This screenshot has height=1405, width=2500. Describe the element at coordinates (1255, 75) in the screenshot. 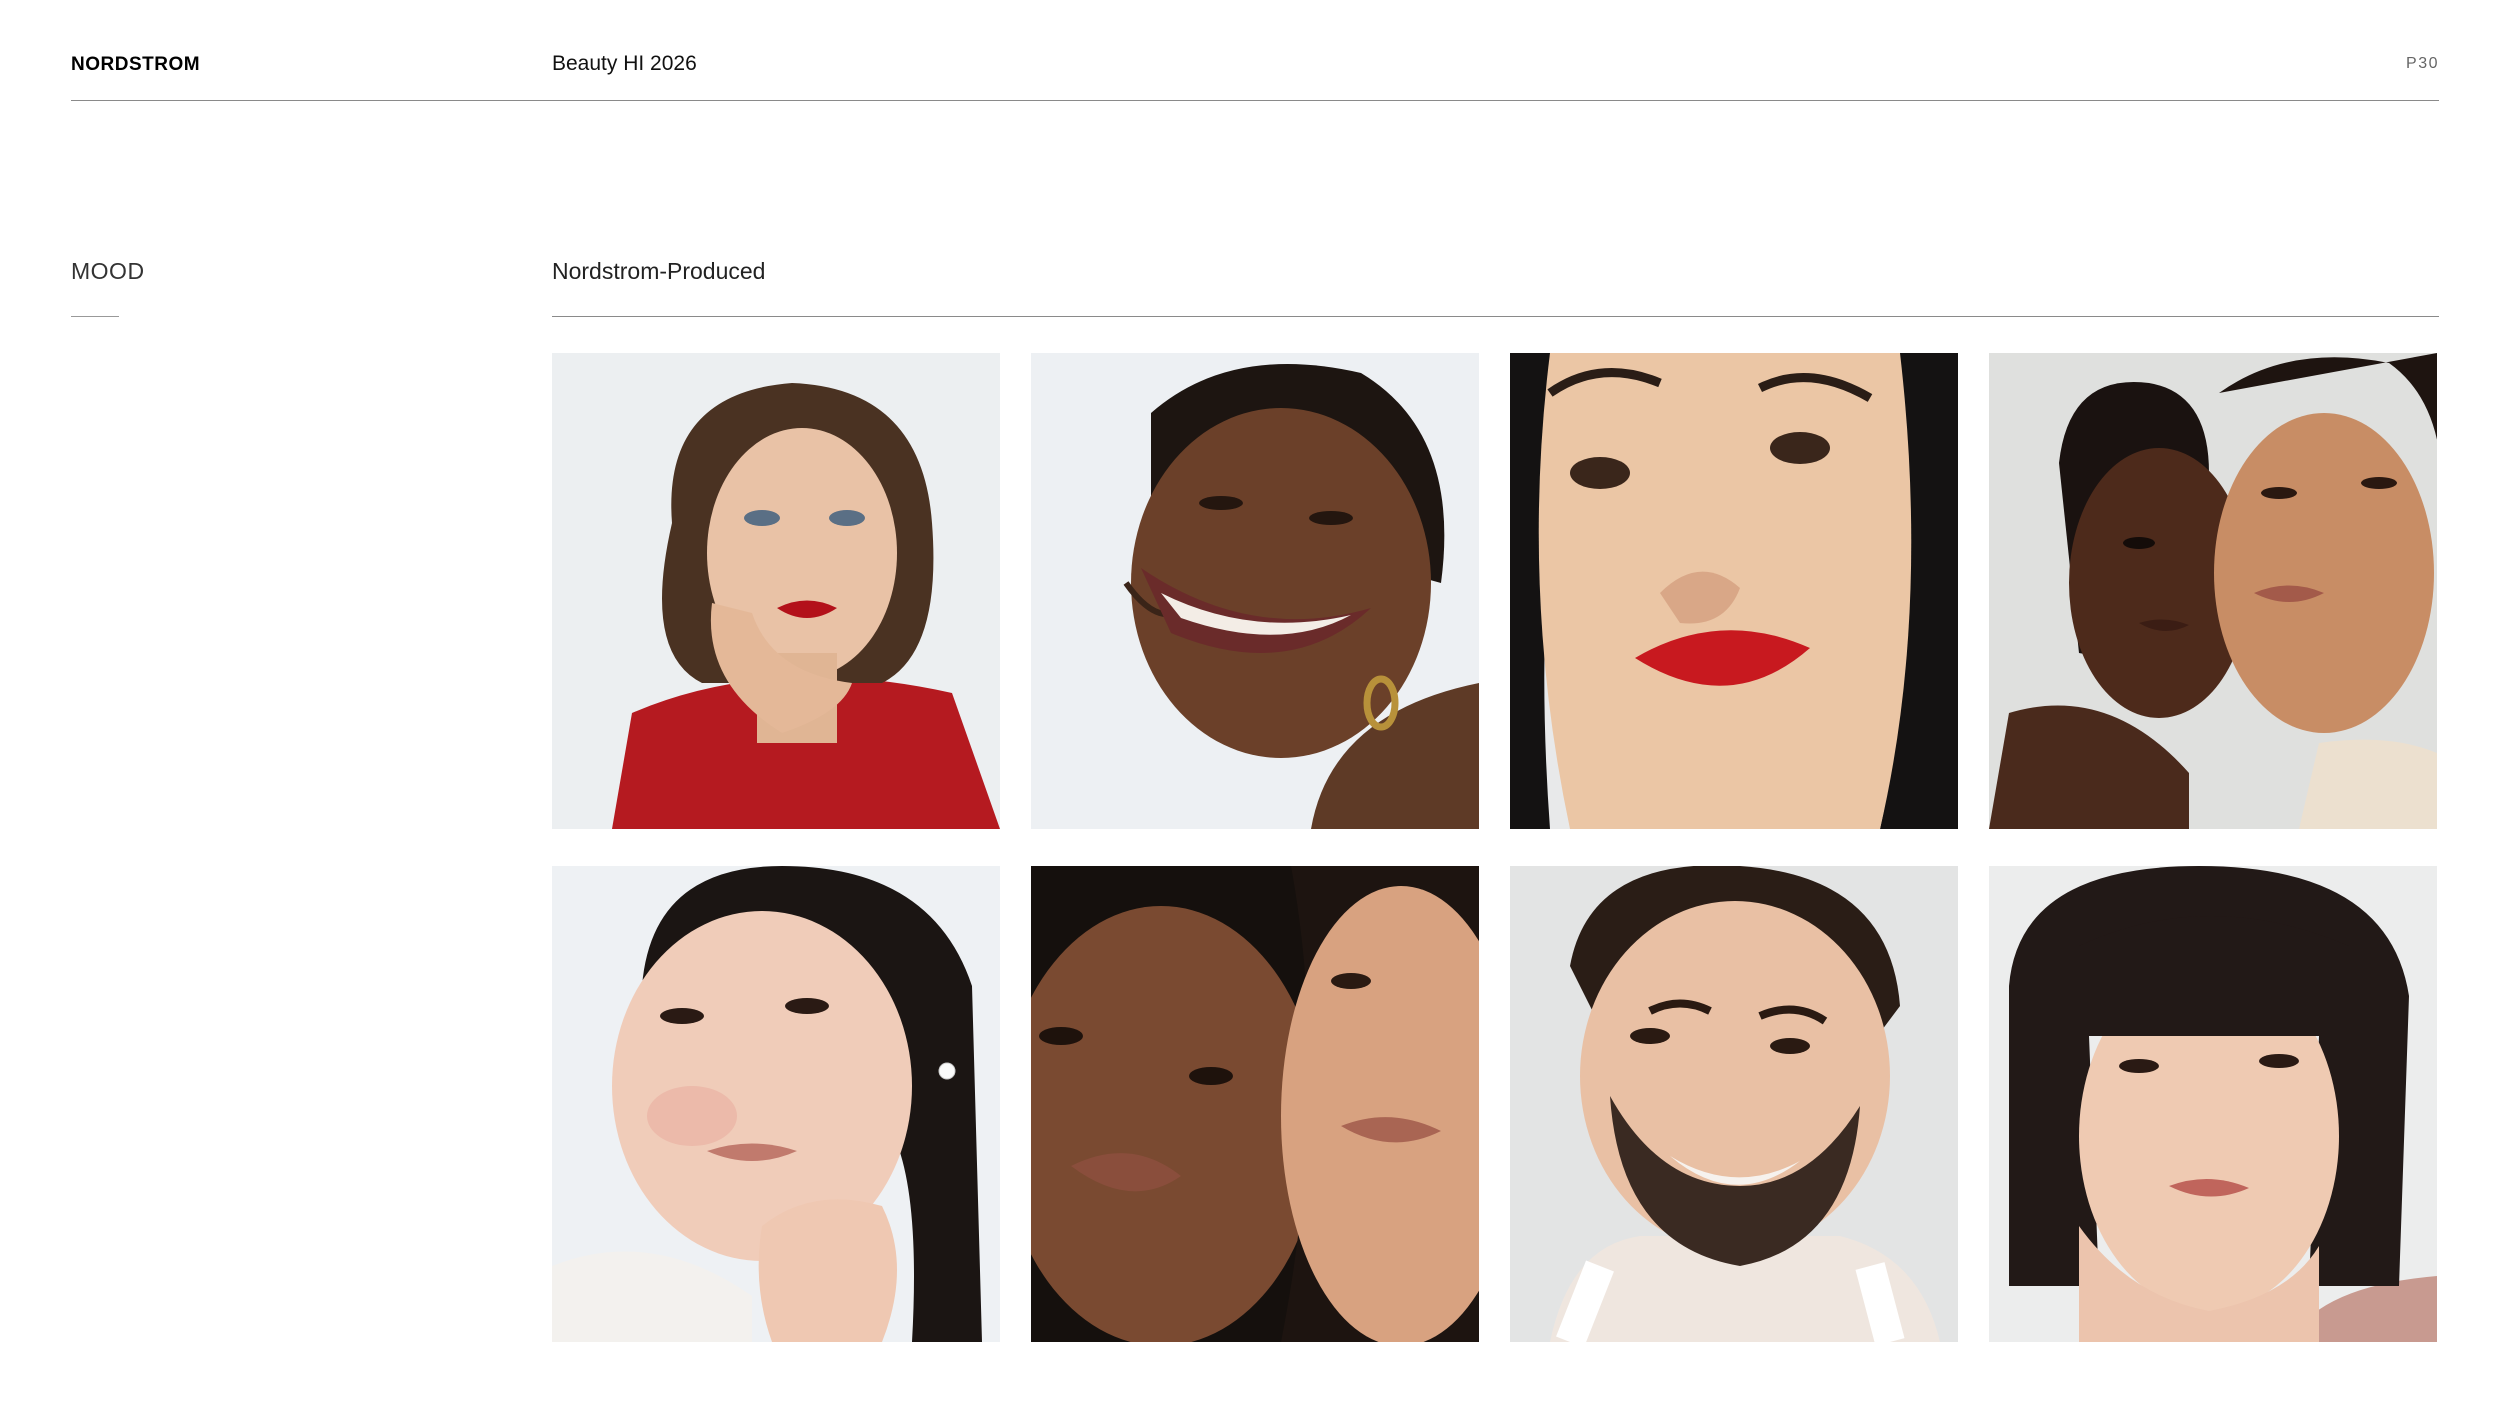

I see `page-header: NORDSTROM Beauty HI 2026 P30` at that location.